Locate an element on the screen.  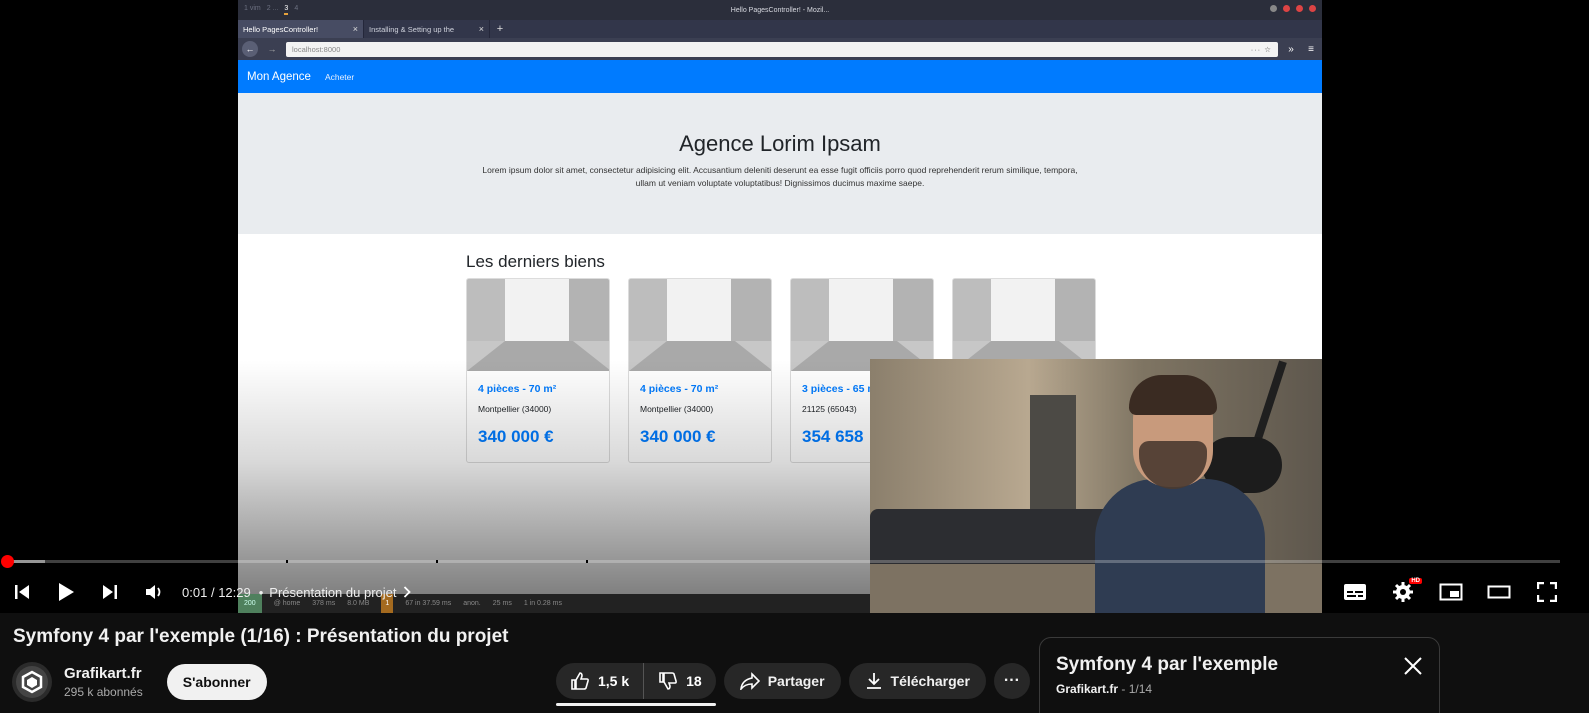
miniplayer-icon is located at coordinates (1451, 592).